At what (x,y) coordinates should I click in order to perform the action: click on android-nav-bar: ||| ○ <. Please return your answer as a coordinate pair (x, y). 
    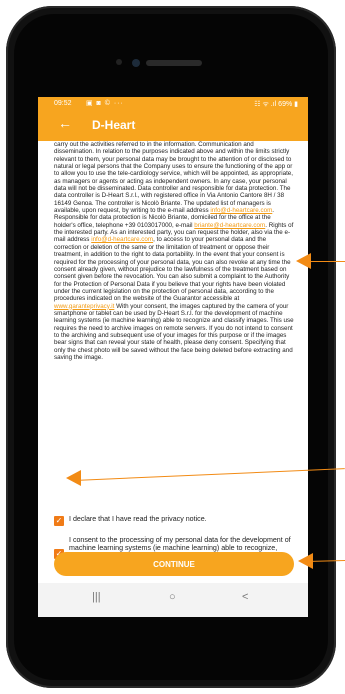
    Looking at the image, I should click on (173, 600).